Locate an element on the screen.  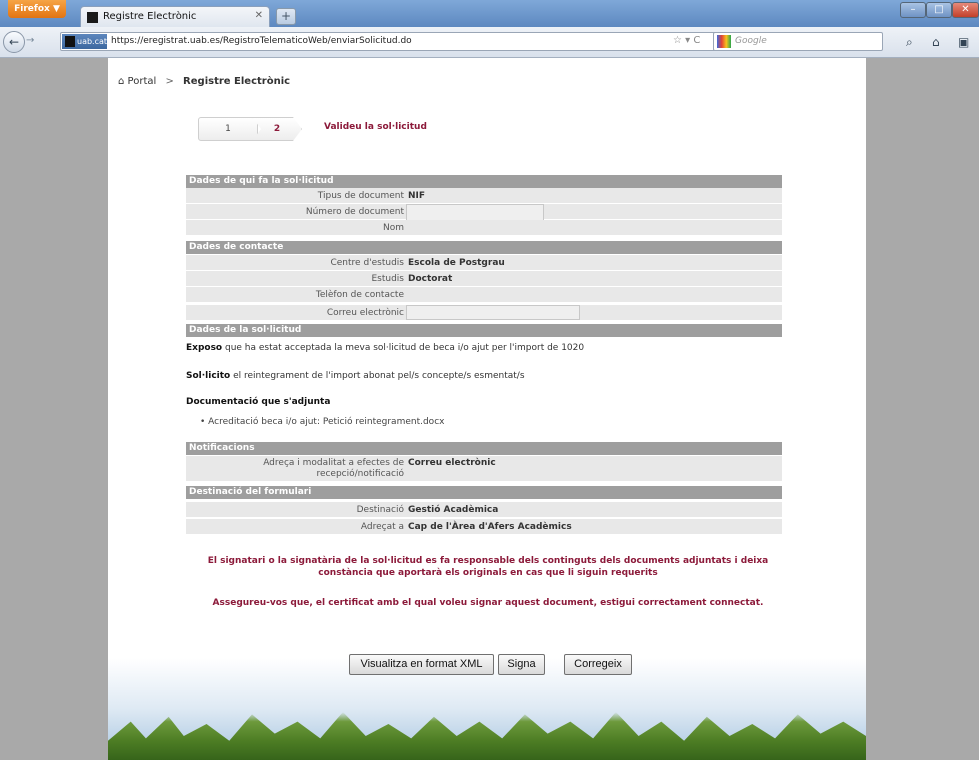
google-logo-icon is located at coordinates (724, 41).